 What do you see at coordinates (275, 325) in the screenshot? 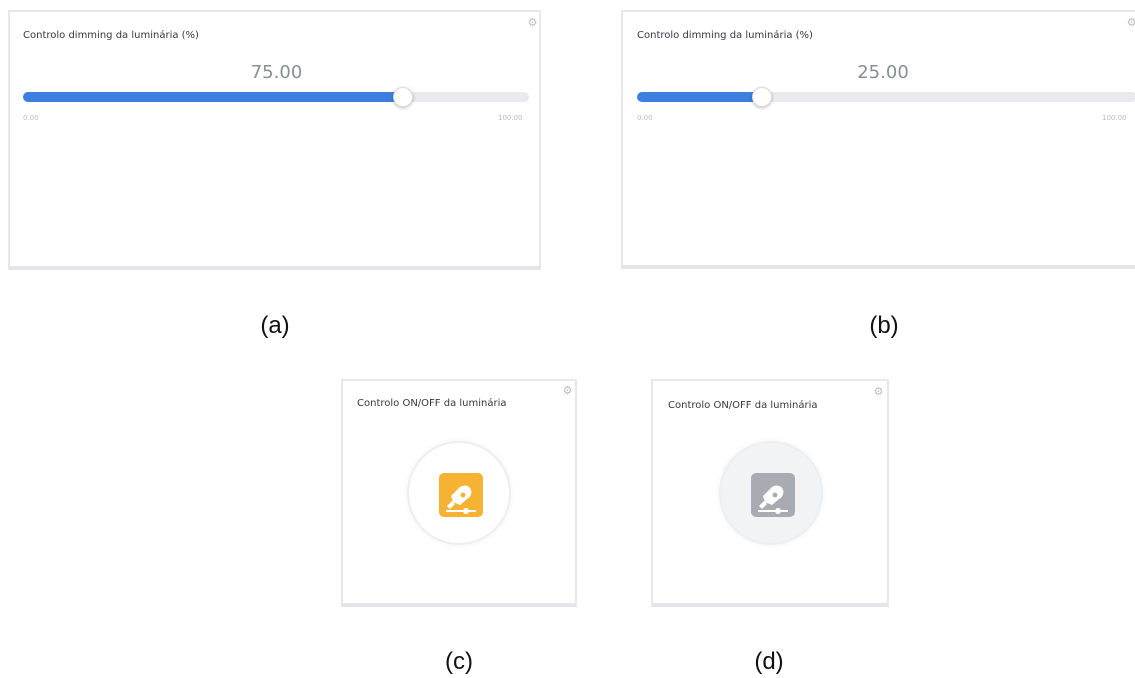
I see `caption-a: (a)` at bounding box center [275, 325].